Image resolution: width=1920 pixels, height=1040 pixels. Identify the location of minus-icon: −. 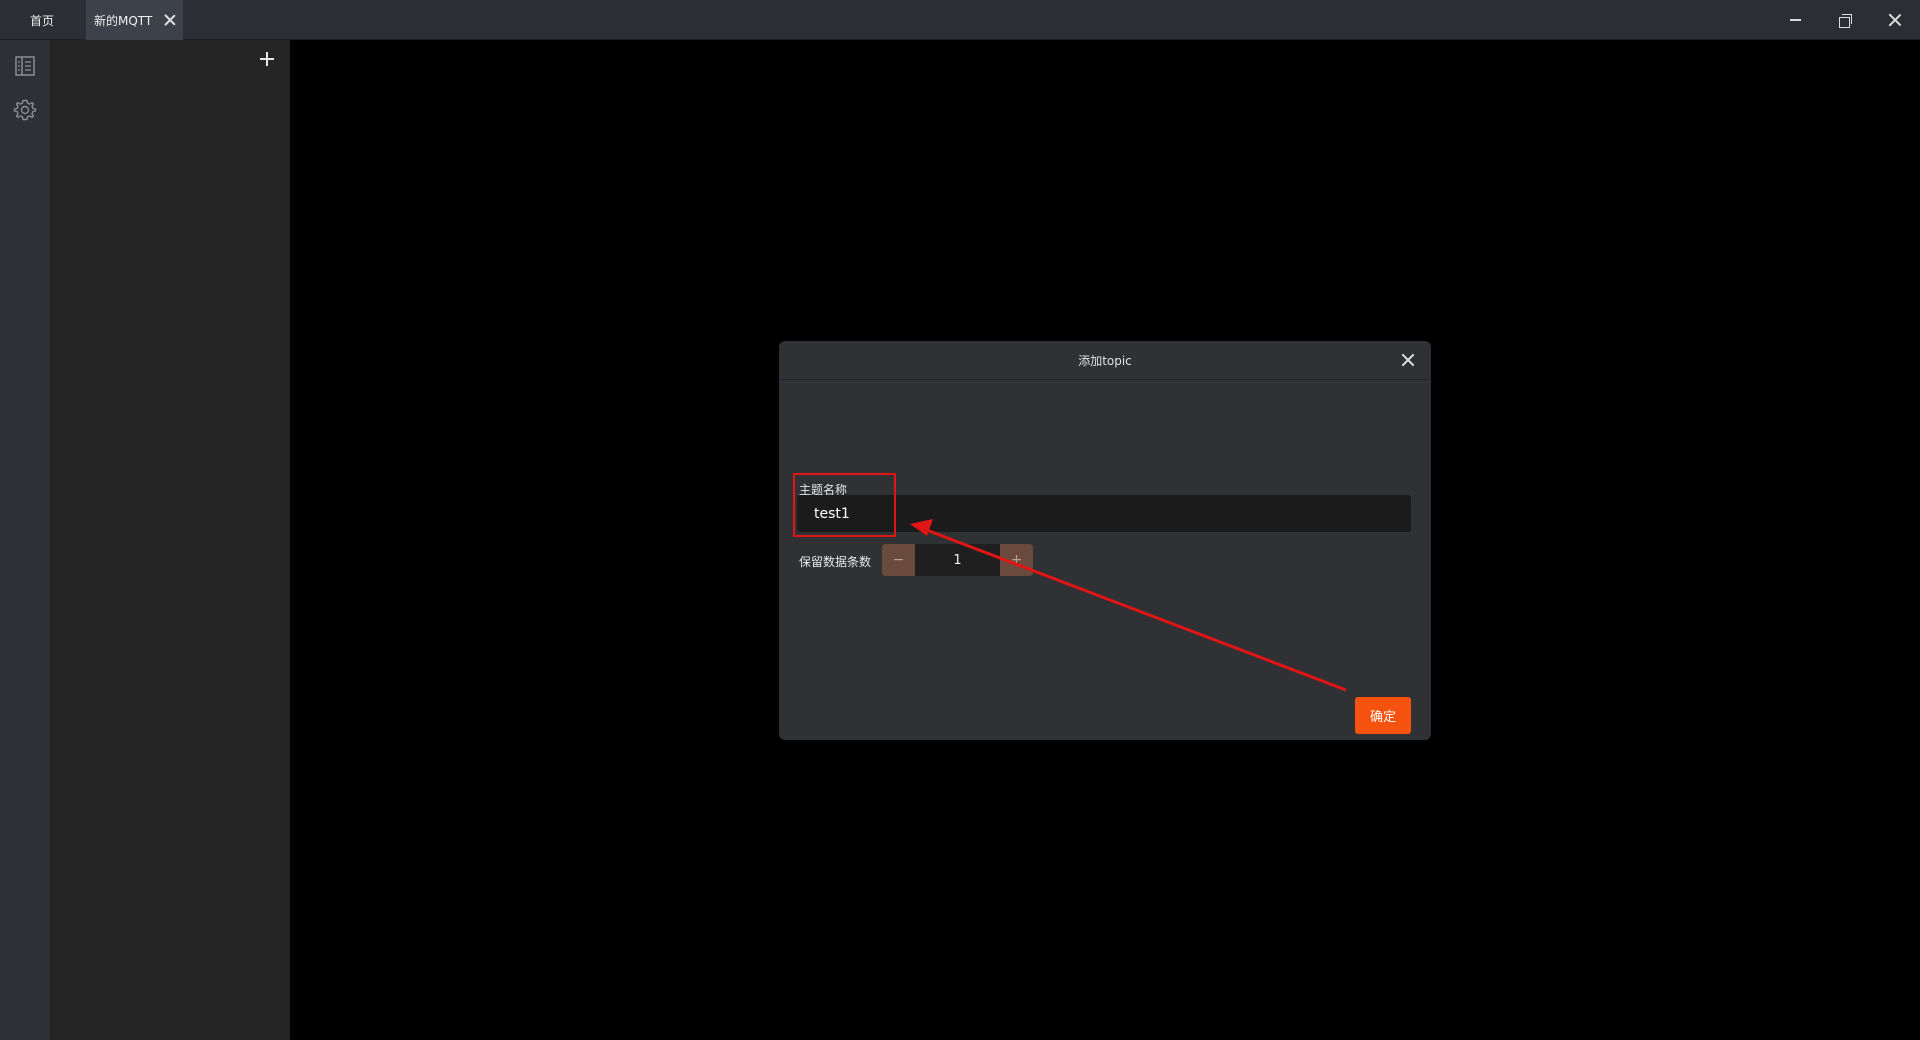
(898, 560).